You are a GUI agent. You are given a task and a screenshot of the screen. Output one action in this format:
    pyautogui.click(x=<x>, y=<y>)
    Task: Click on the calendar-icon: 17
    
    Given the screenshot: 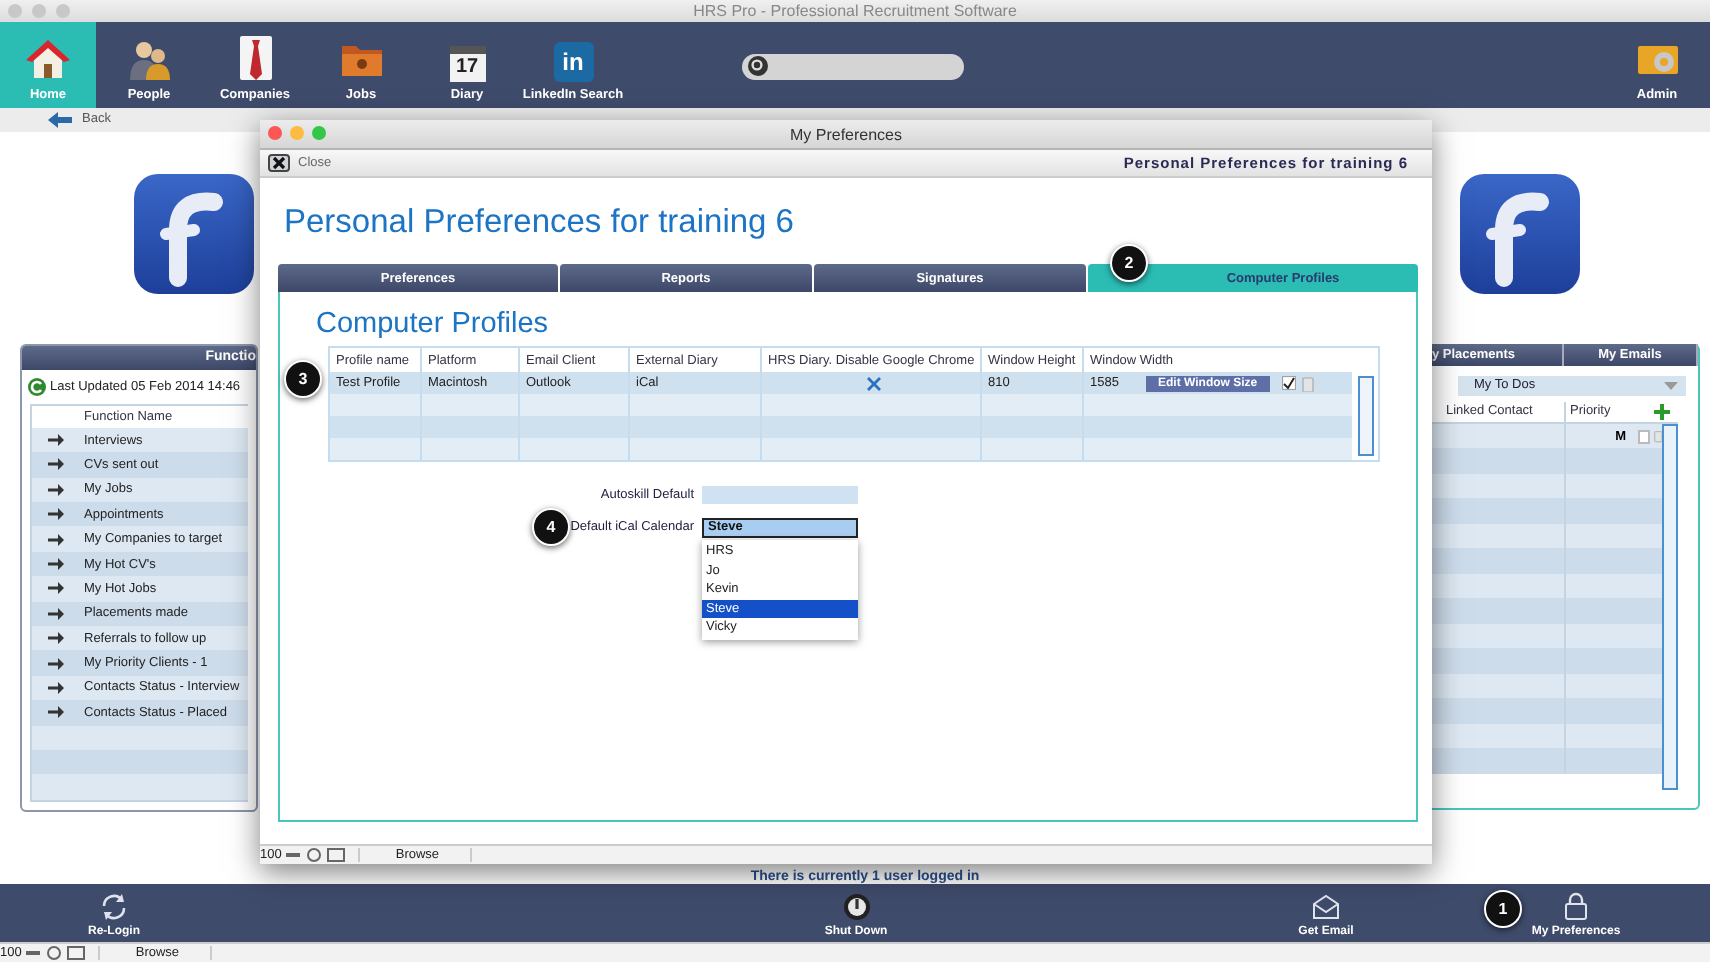 What is the action you would take?
    pyautogui.click(x=467, y=63)
    